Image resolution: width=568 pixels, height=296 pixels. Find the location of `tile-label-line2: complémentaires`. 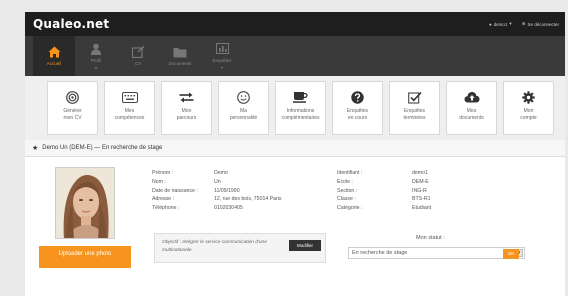

tile-label-line2: complémentaires is located at coordinates (300, 118).